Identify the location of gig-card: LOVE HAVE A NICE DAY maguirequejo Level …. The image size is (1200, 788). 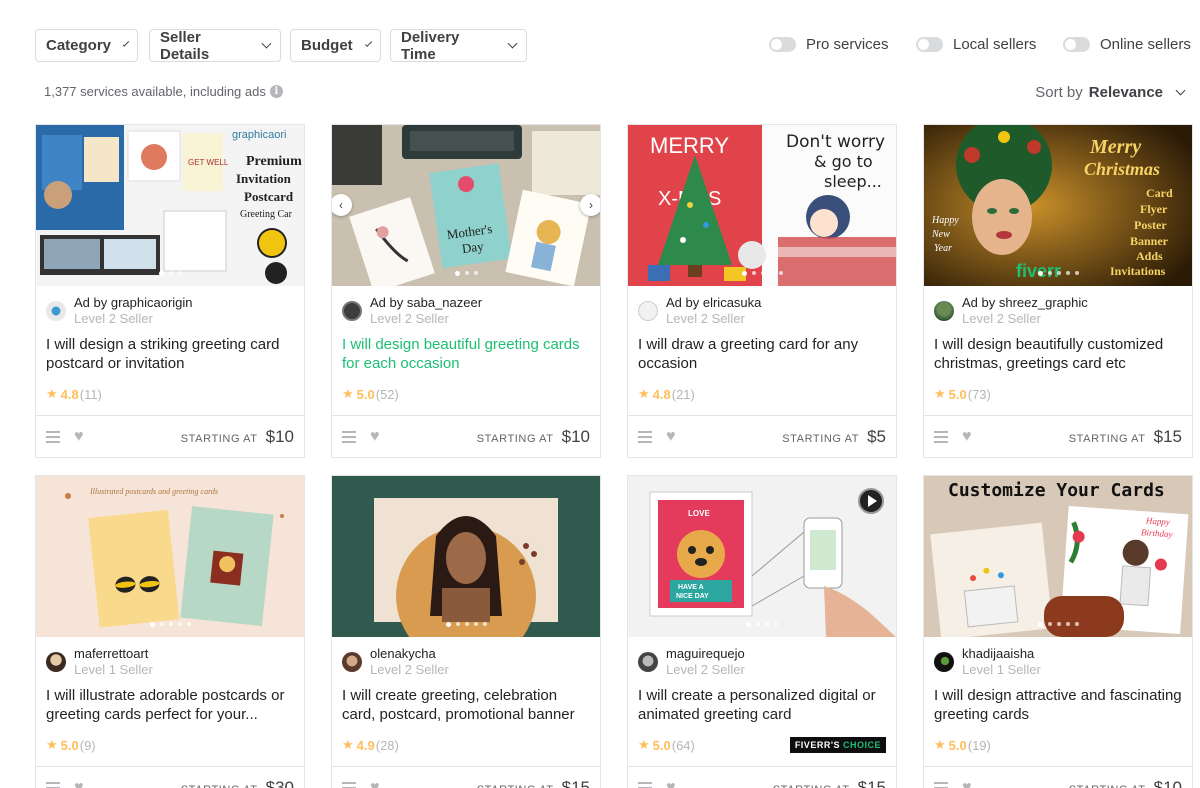
(762, 631).